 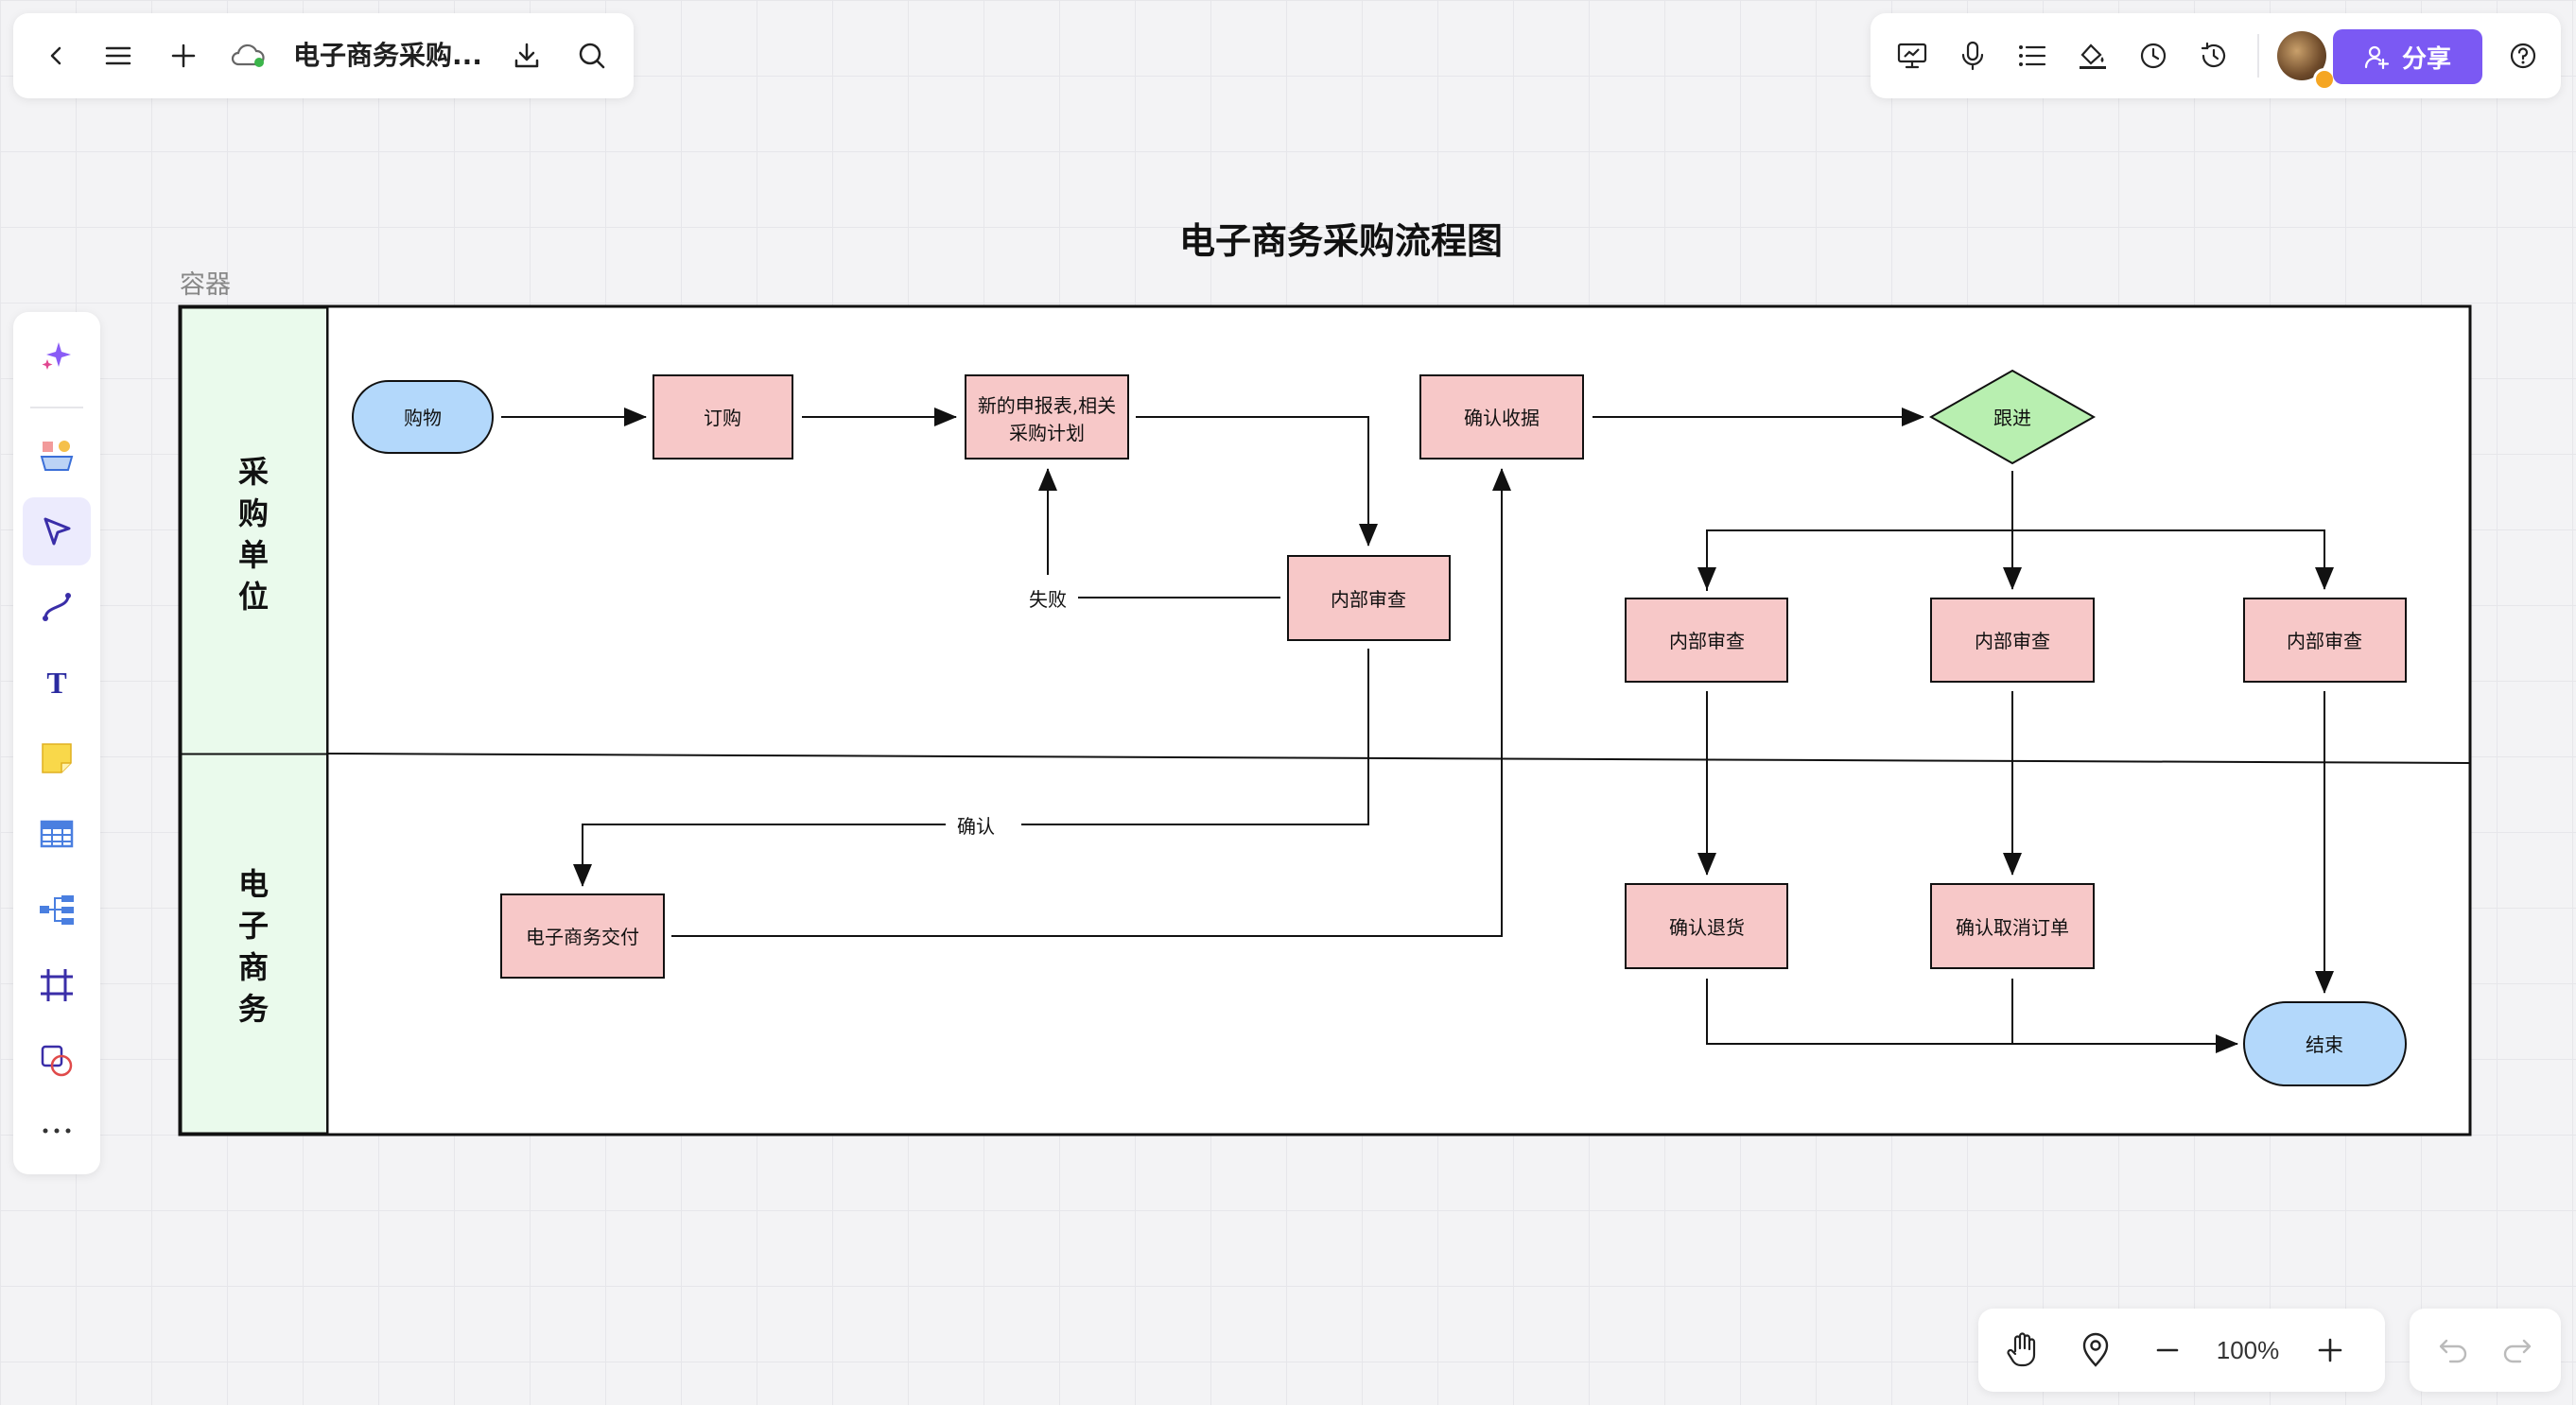 I want to click on node-neibu-shencha-2-label: 内部审查, so click(x=1707, y=641).